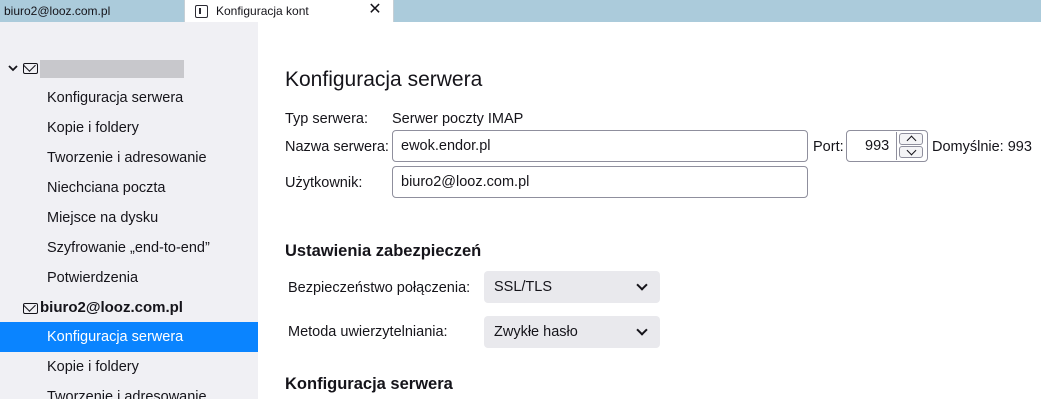  Describe the element at coordinates (201, 11) in the screenshot. I see `document-tab-icon` at that location.